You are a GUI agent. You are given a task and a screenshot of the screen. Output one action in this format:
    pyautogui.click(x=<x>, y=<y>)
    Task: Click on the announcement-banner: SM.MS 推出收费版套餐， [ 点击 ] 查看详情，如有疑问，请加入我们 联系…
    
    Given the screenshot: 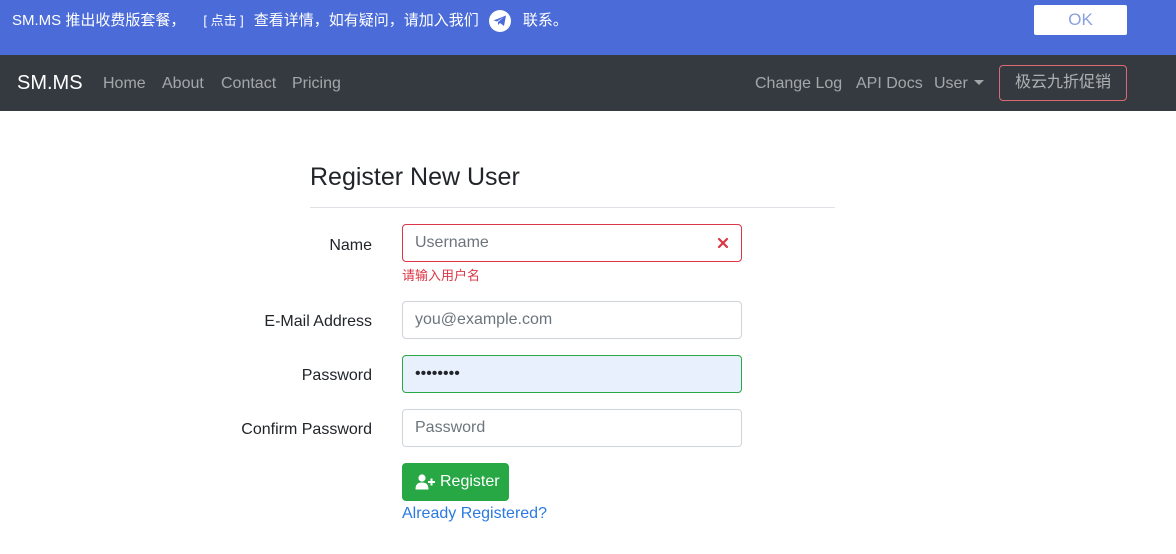 What is the action you would take?
    pyautogui.click(x=588, y=27)
    